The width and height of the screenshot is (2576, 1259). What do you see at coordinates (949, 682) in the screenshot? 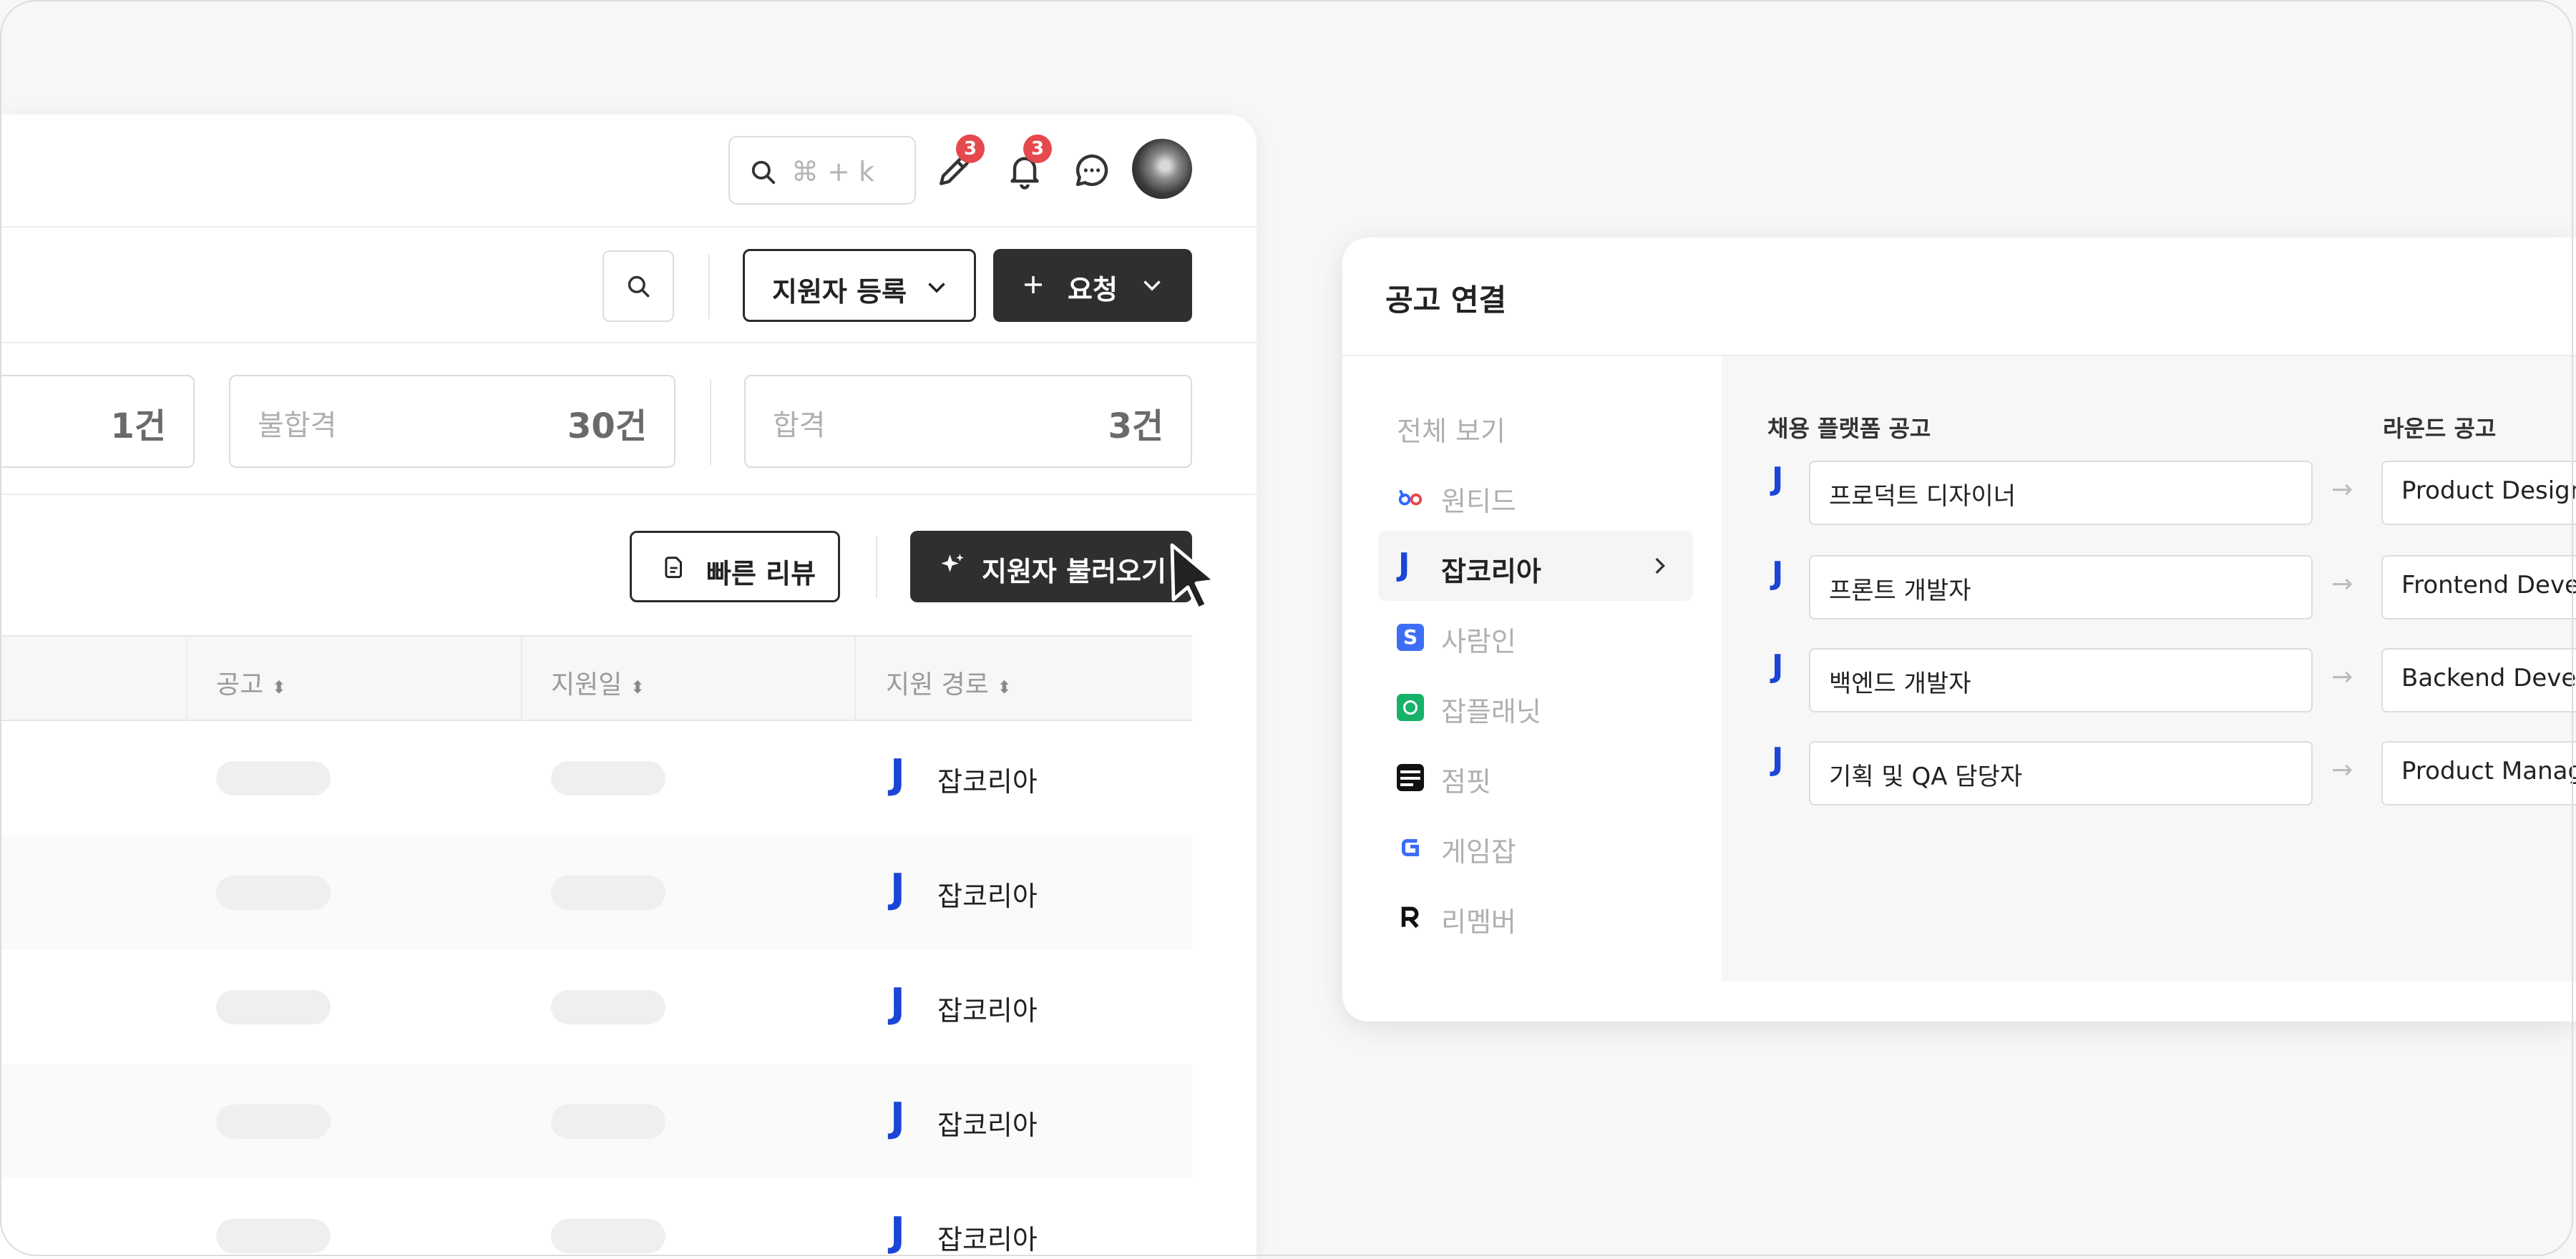
I see `column-header-source: 지원 경로 ⬍` at bounding box center [949, 682].